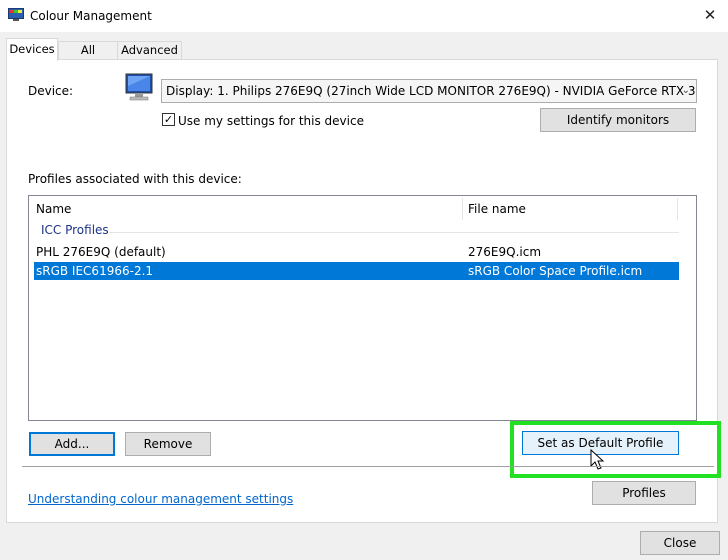 This screenshot has width=728, height=560. What do you see at coordinates (680, 543) in the screenshot?
I see `close-button: Close` at bounding box center [680, 543].